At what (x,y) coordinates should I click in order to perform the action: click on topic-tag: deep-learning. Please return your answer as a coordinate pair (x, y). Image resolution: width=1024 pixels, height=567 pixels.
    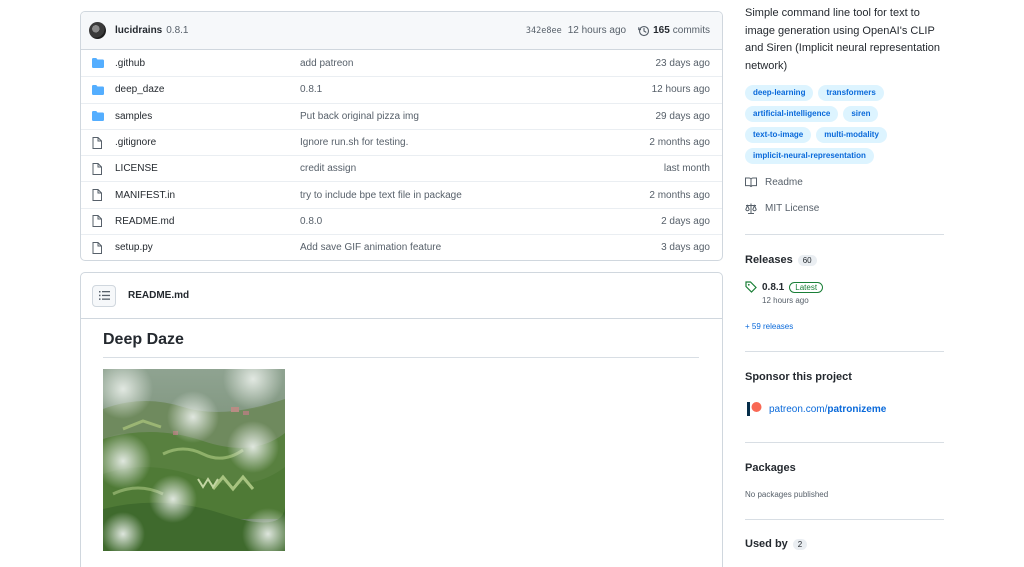
    Looking at the image, I should click on (779, 93).